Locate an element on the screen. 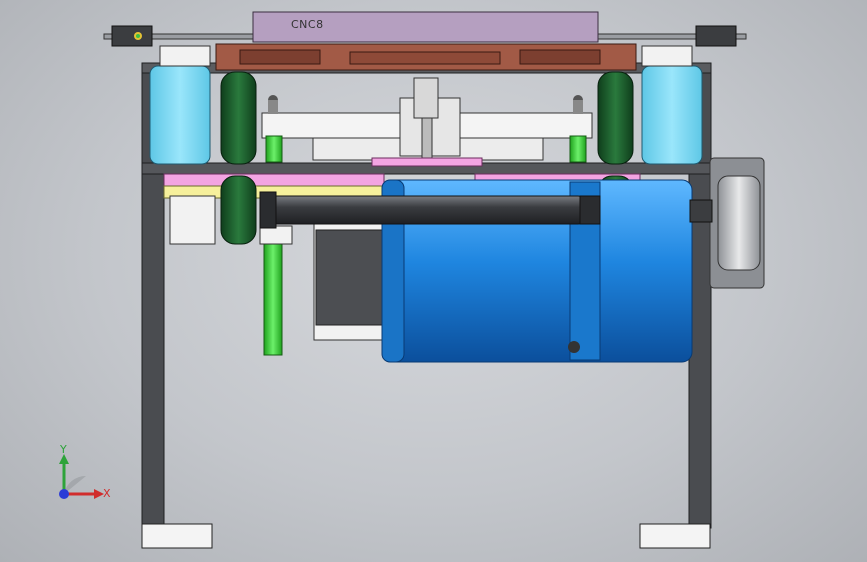  y-axis-label: Y is located at coordinates (63, 449).